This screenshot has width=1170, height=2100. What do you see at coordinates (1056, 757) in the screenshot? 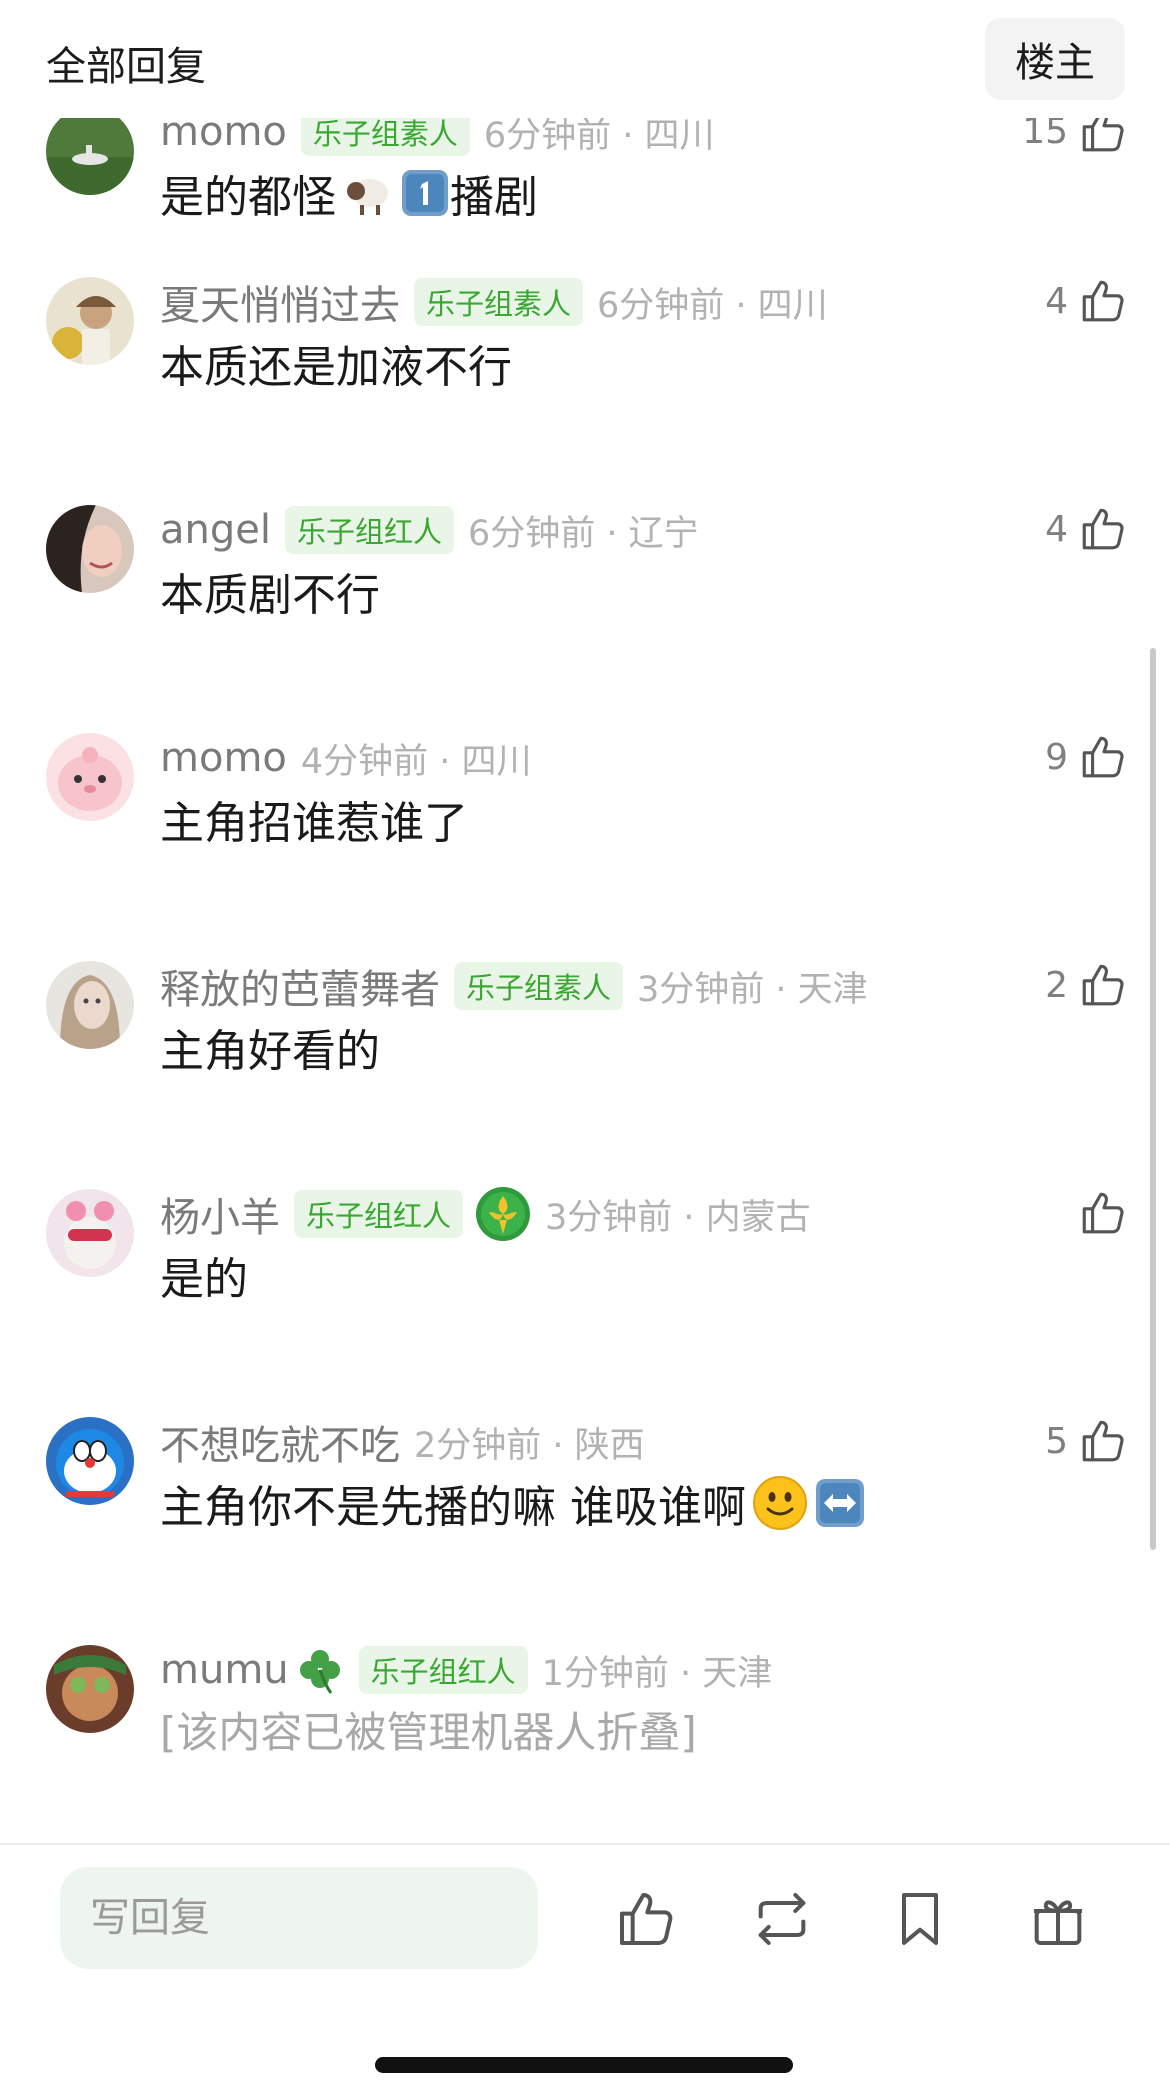
I see `like-count: 9` at bounding box center [1056, 757].